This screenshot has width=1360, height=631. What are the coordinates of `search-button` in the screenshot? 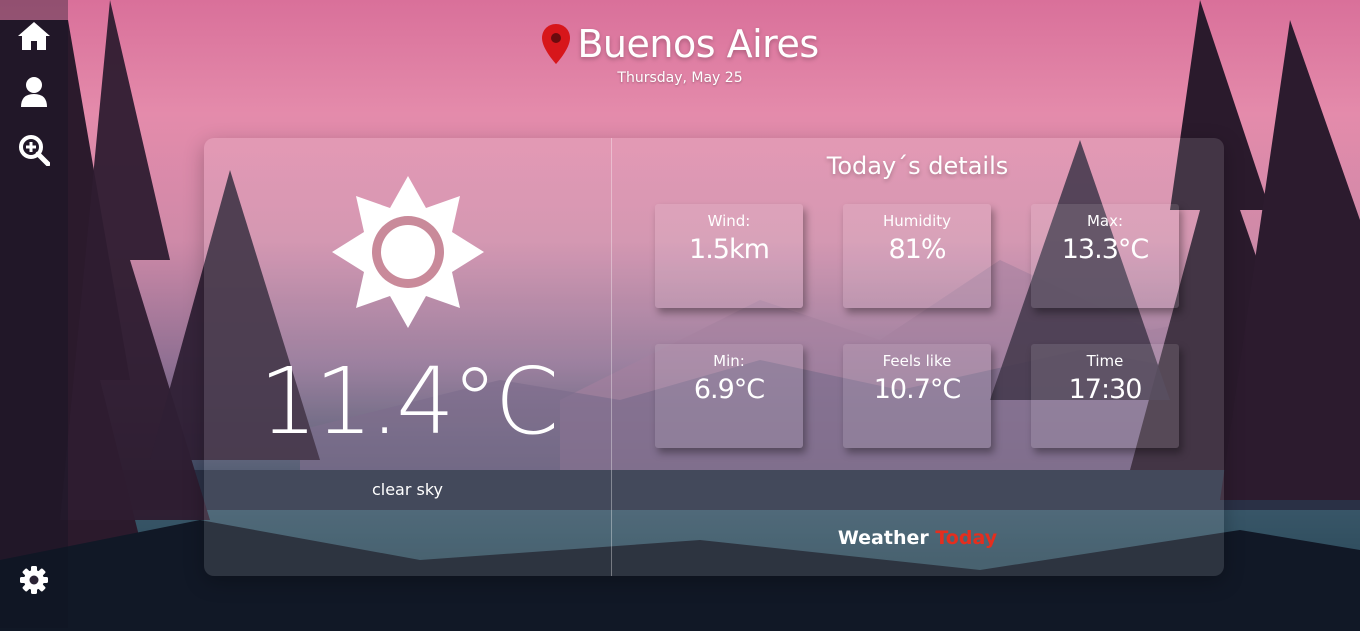 It's located at (34, 150).